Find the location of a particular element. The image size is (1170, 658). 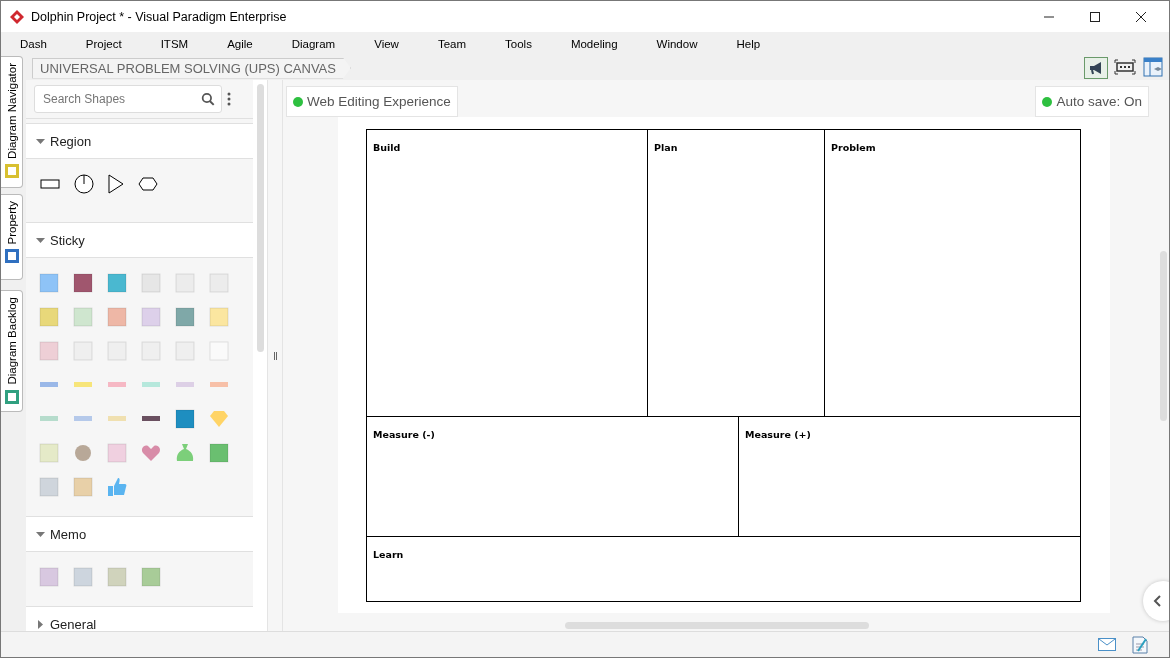

circle-icon is located at coordinates (84, 184).